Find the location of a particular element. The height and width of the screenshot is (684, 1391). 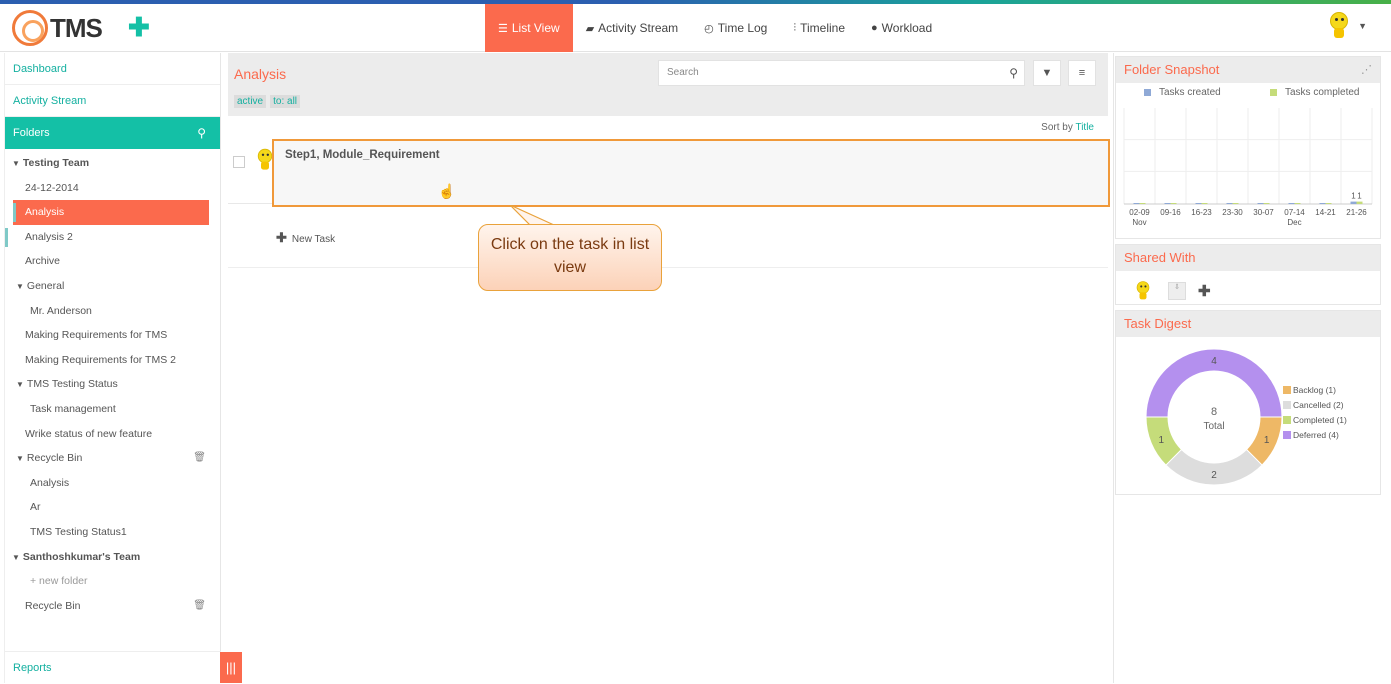

new-task-button: ✚ New Task is located at coordinates (305, 238).